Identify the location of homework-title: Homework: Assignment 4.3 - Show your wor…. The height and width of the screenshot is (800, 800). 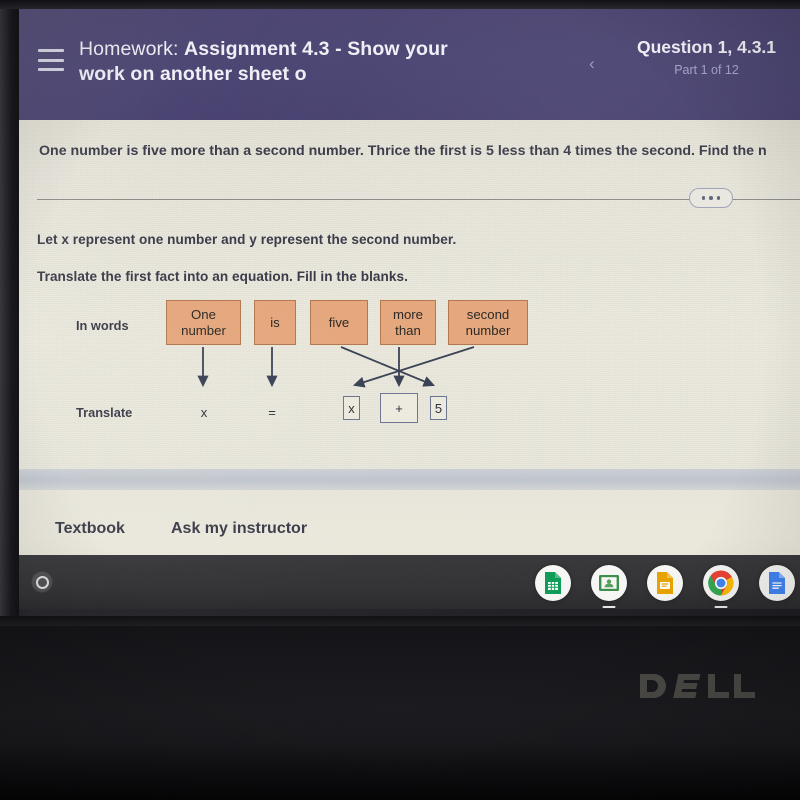
(289, 62).